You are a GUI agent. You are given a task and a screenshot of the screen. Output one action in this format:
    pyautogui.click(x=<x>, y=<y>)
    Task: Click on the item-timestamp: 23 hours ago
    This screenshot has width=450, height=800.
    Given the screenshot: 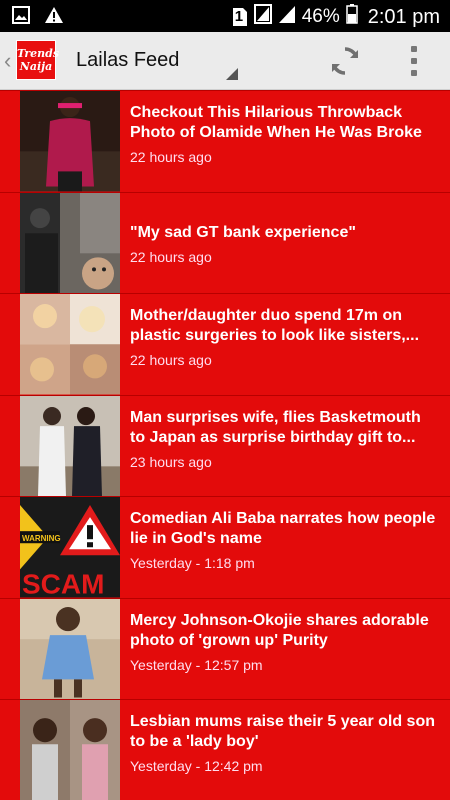 What is the action you would take?
    pyautogui.click(x=171, y=461)
    